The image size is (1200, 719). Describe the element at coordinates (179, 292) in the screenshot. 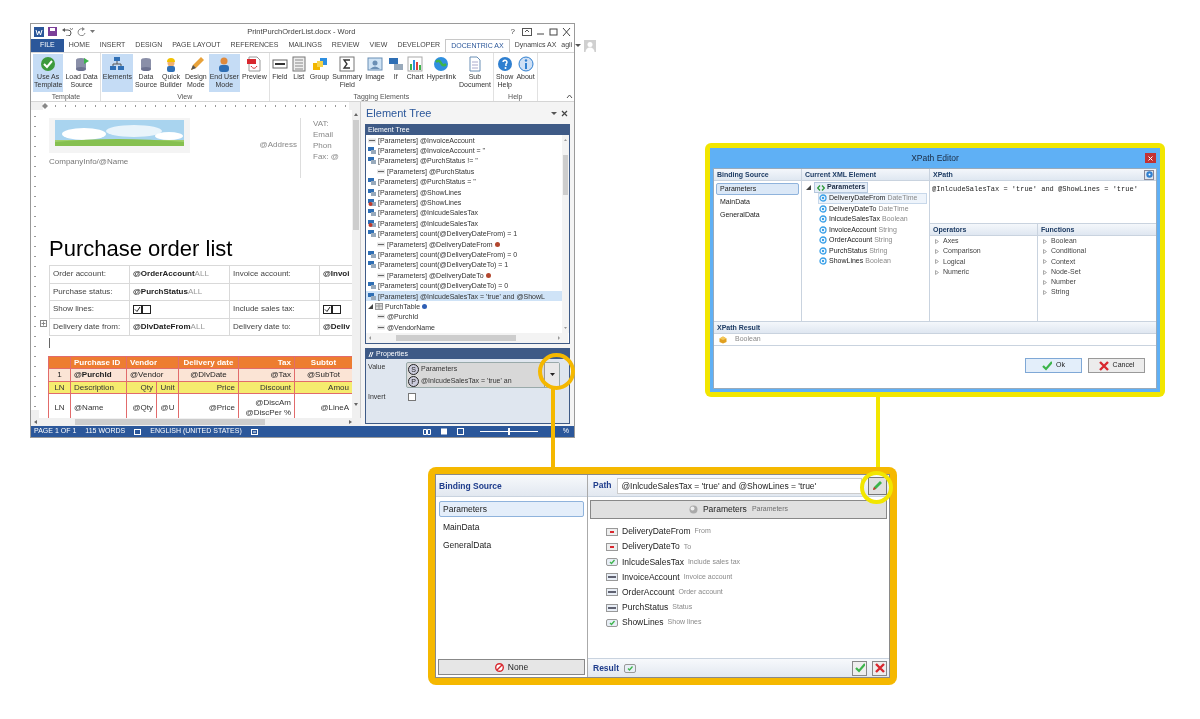

I see `table-cell: @PurchStatusALL` at that location.